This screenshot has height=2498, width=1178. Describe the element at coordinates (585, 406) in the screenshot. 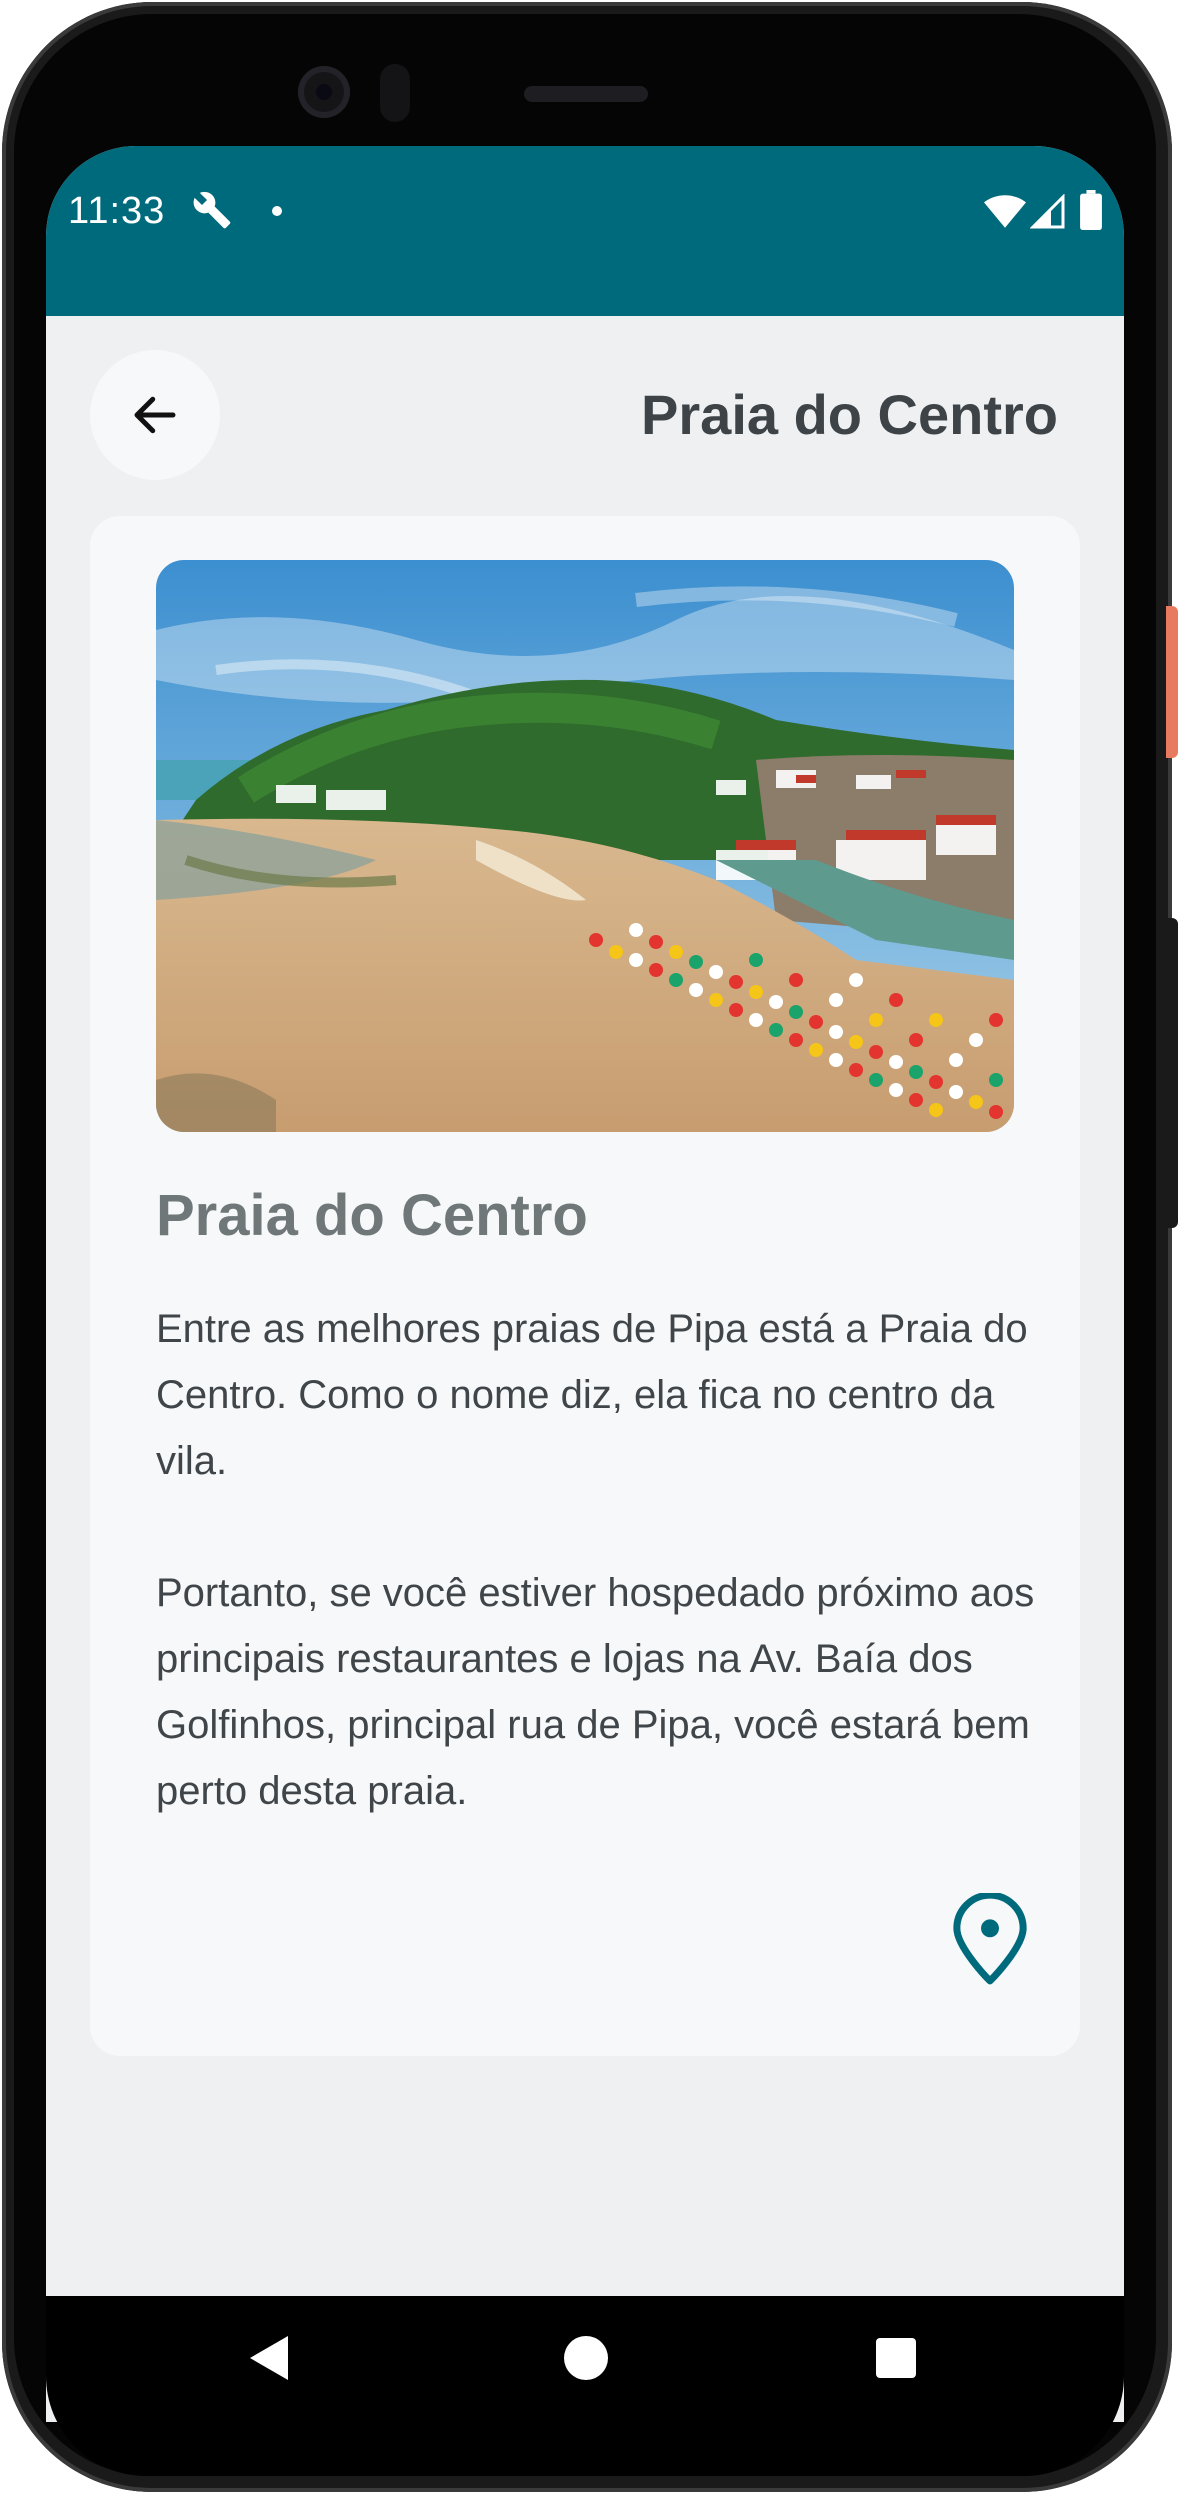

I see `app-bar: Praia do Centro` at that location.